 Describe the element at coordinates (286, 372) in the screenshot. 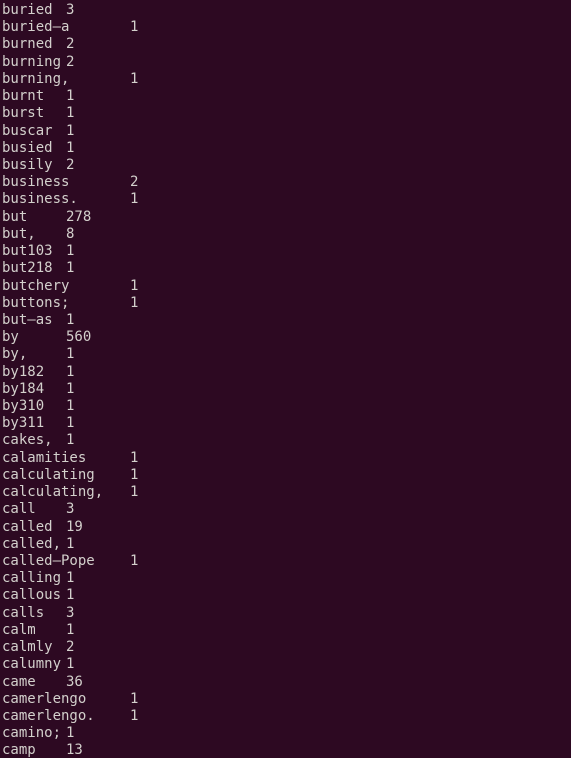

I see `terminal-line: by182 1` at that location.